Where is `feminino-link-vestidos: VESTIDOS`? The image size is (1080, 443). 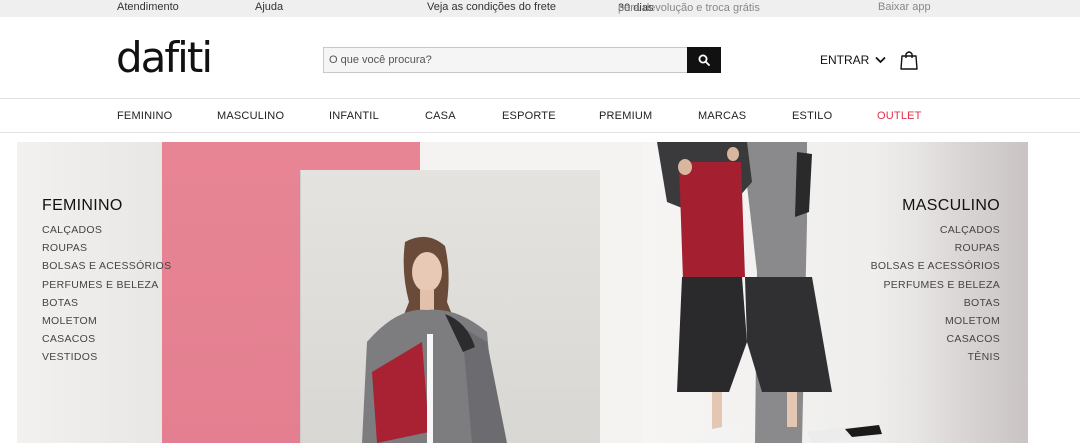 feminino-link-vestidos: VESTIDOS is located at coordinates (106, 357).